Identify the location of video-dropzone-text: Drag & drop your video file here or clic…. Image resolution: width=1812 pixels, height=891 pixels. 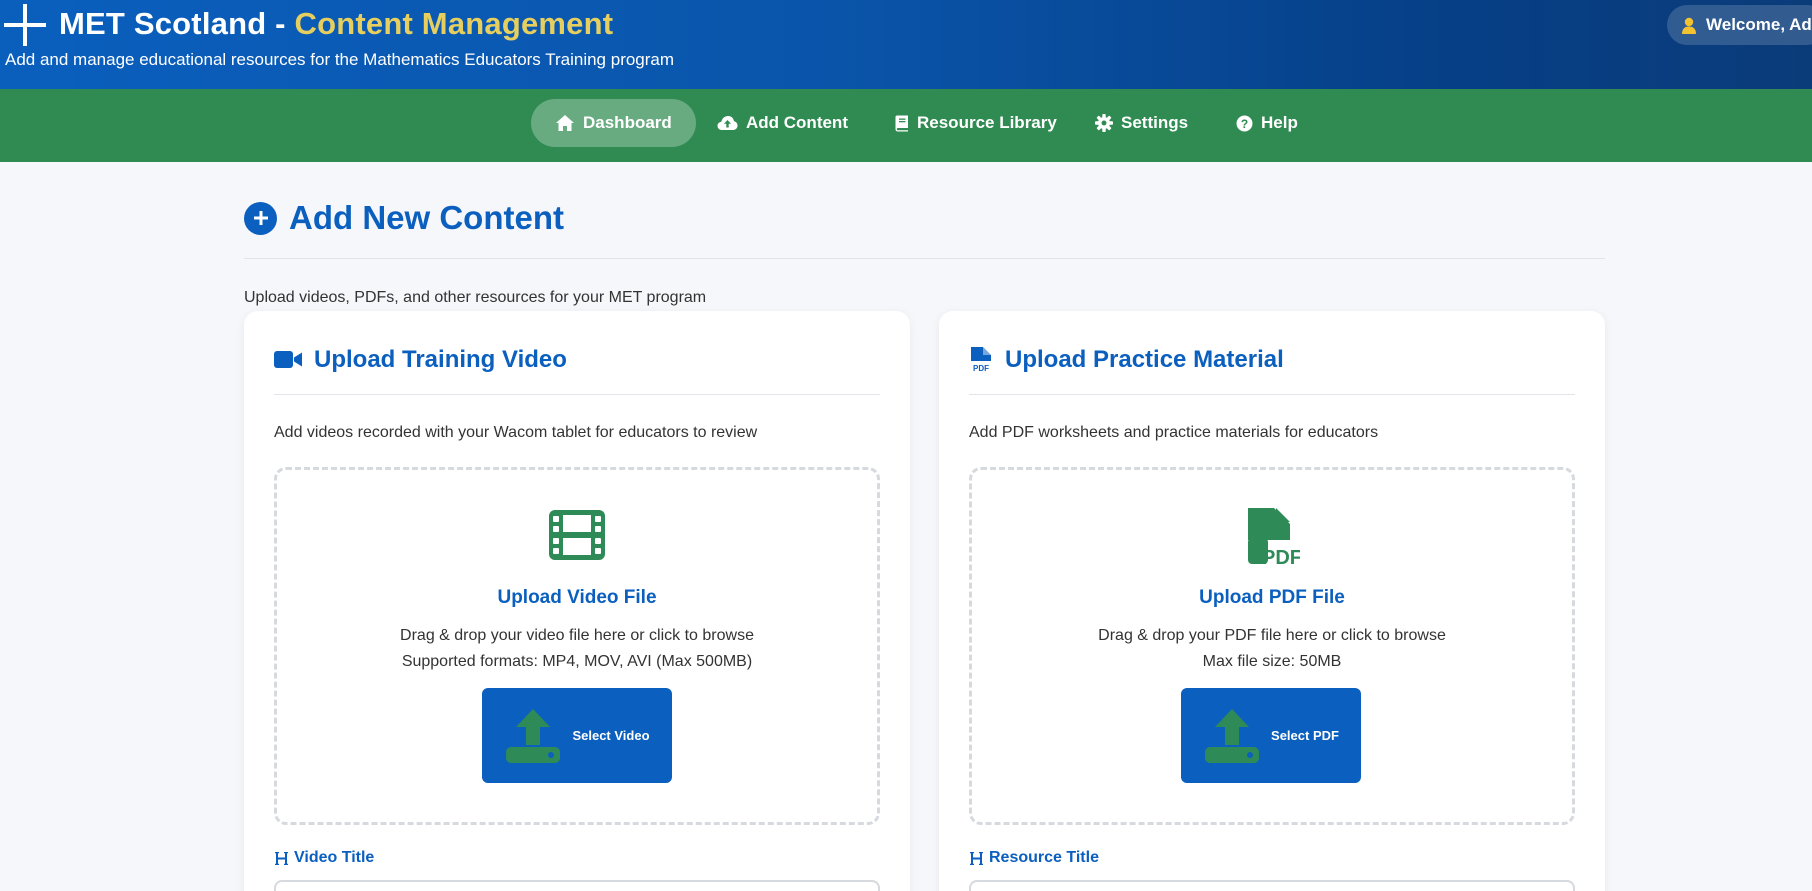
(577, 635).